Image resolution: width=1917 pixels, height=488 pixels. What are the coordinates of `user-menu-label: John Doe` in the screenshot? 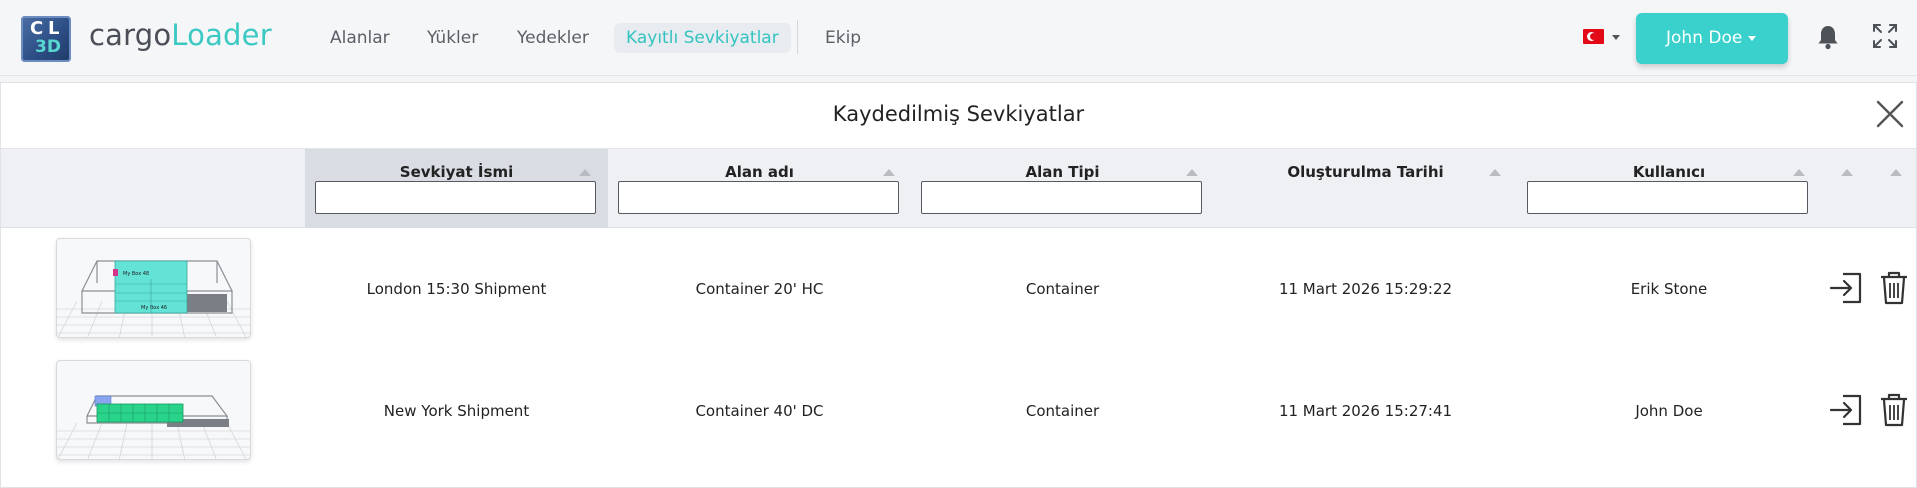 It's located at (1704, 38).